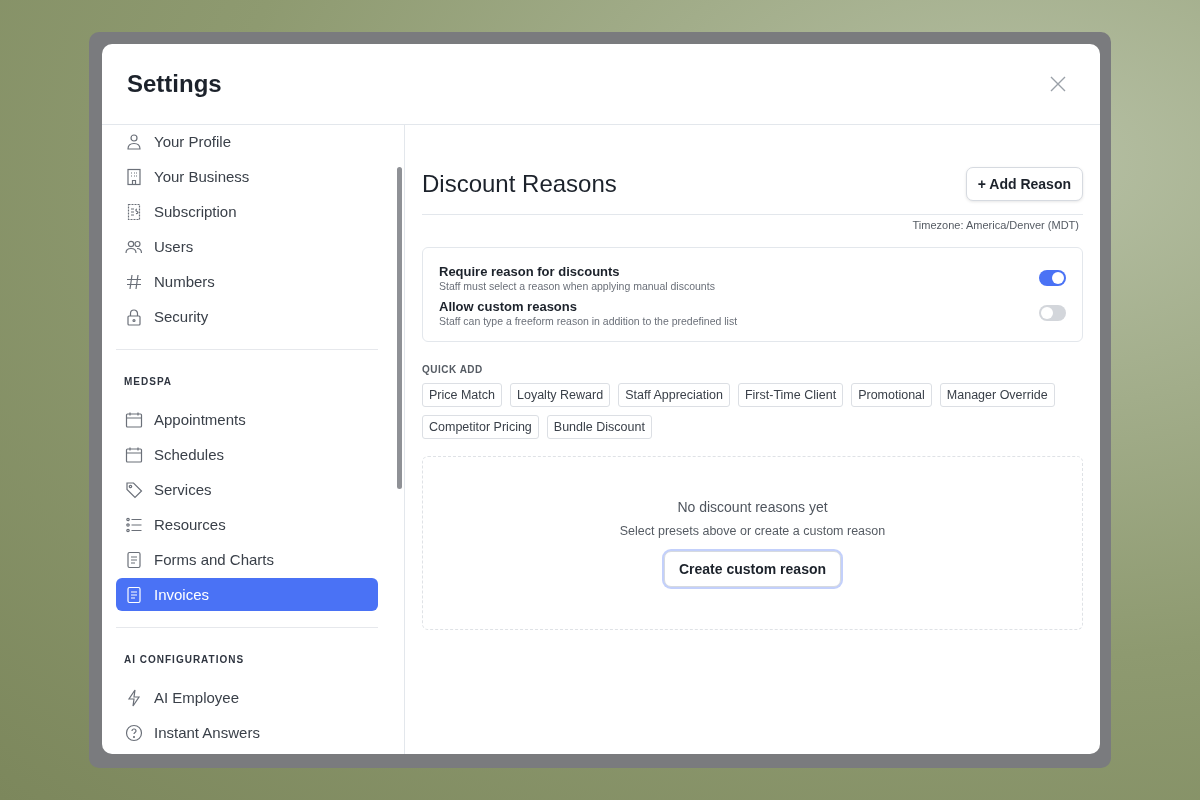 This screenshot has width=1200, height=800. What do you see at coordinates (997, 395) in the screenshot?
I see `preset-chip: Manager Override` at bounding box center [997, 395].